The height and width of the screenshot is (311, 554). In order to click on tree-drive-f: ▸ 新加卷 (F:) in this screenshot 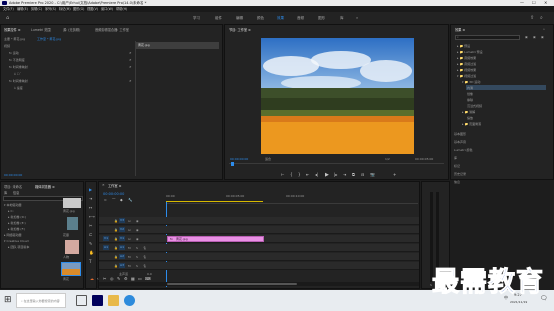, I will do `click(16, 229)`.